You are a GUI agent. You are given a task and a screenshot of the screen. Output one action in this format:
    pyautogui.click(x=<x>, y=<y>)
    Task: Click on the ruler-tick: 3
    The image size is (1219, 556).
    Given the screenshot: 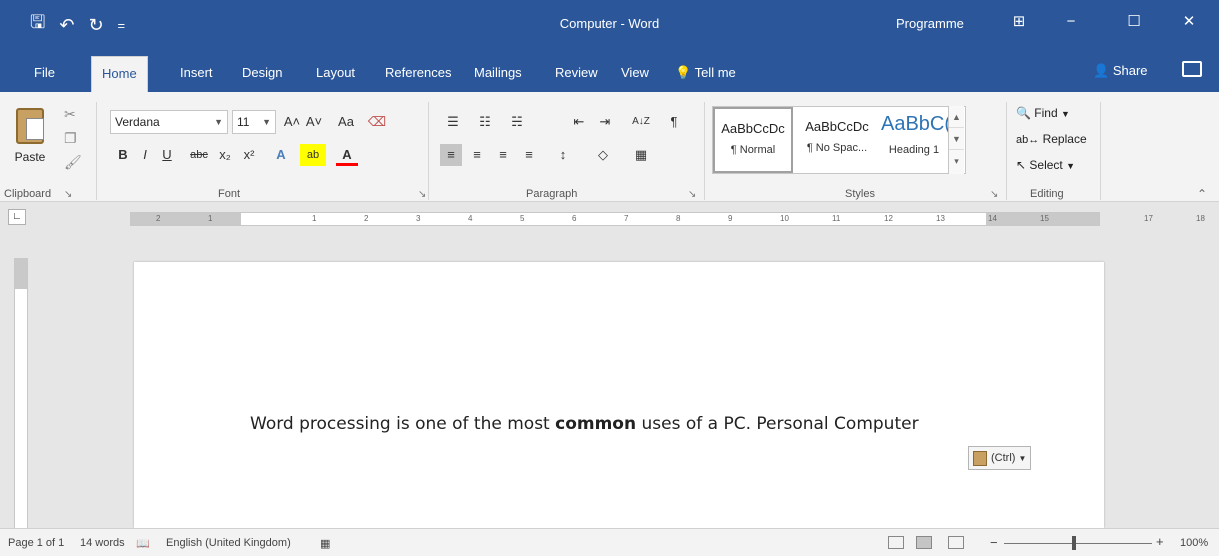 What is the action you would take?
    pyautogui.click(x=418, y=218)
    